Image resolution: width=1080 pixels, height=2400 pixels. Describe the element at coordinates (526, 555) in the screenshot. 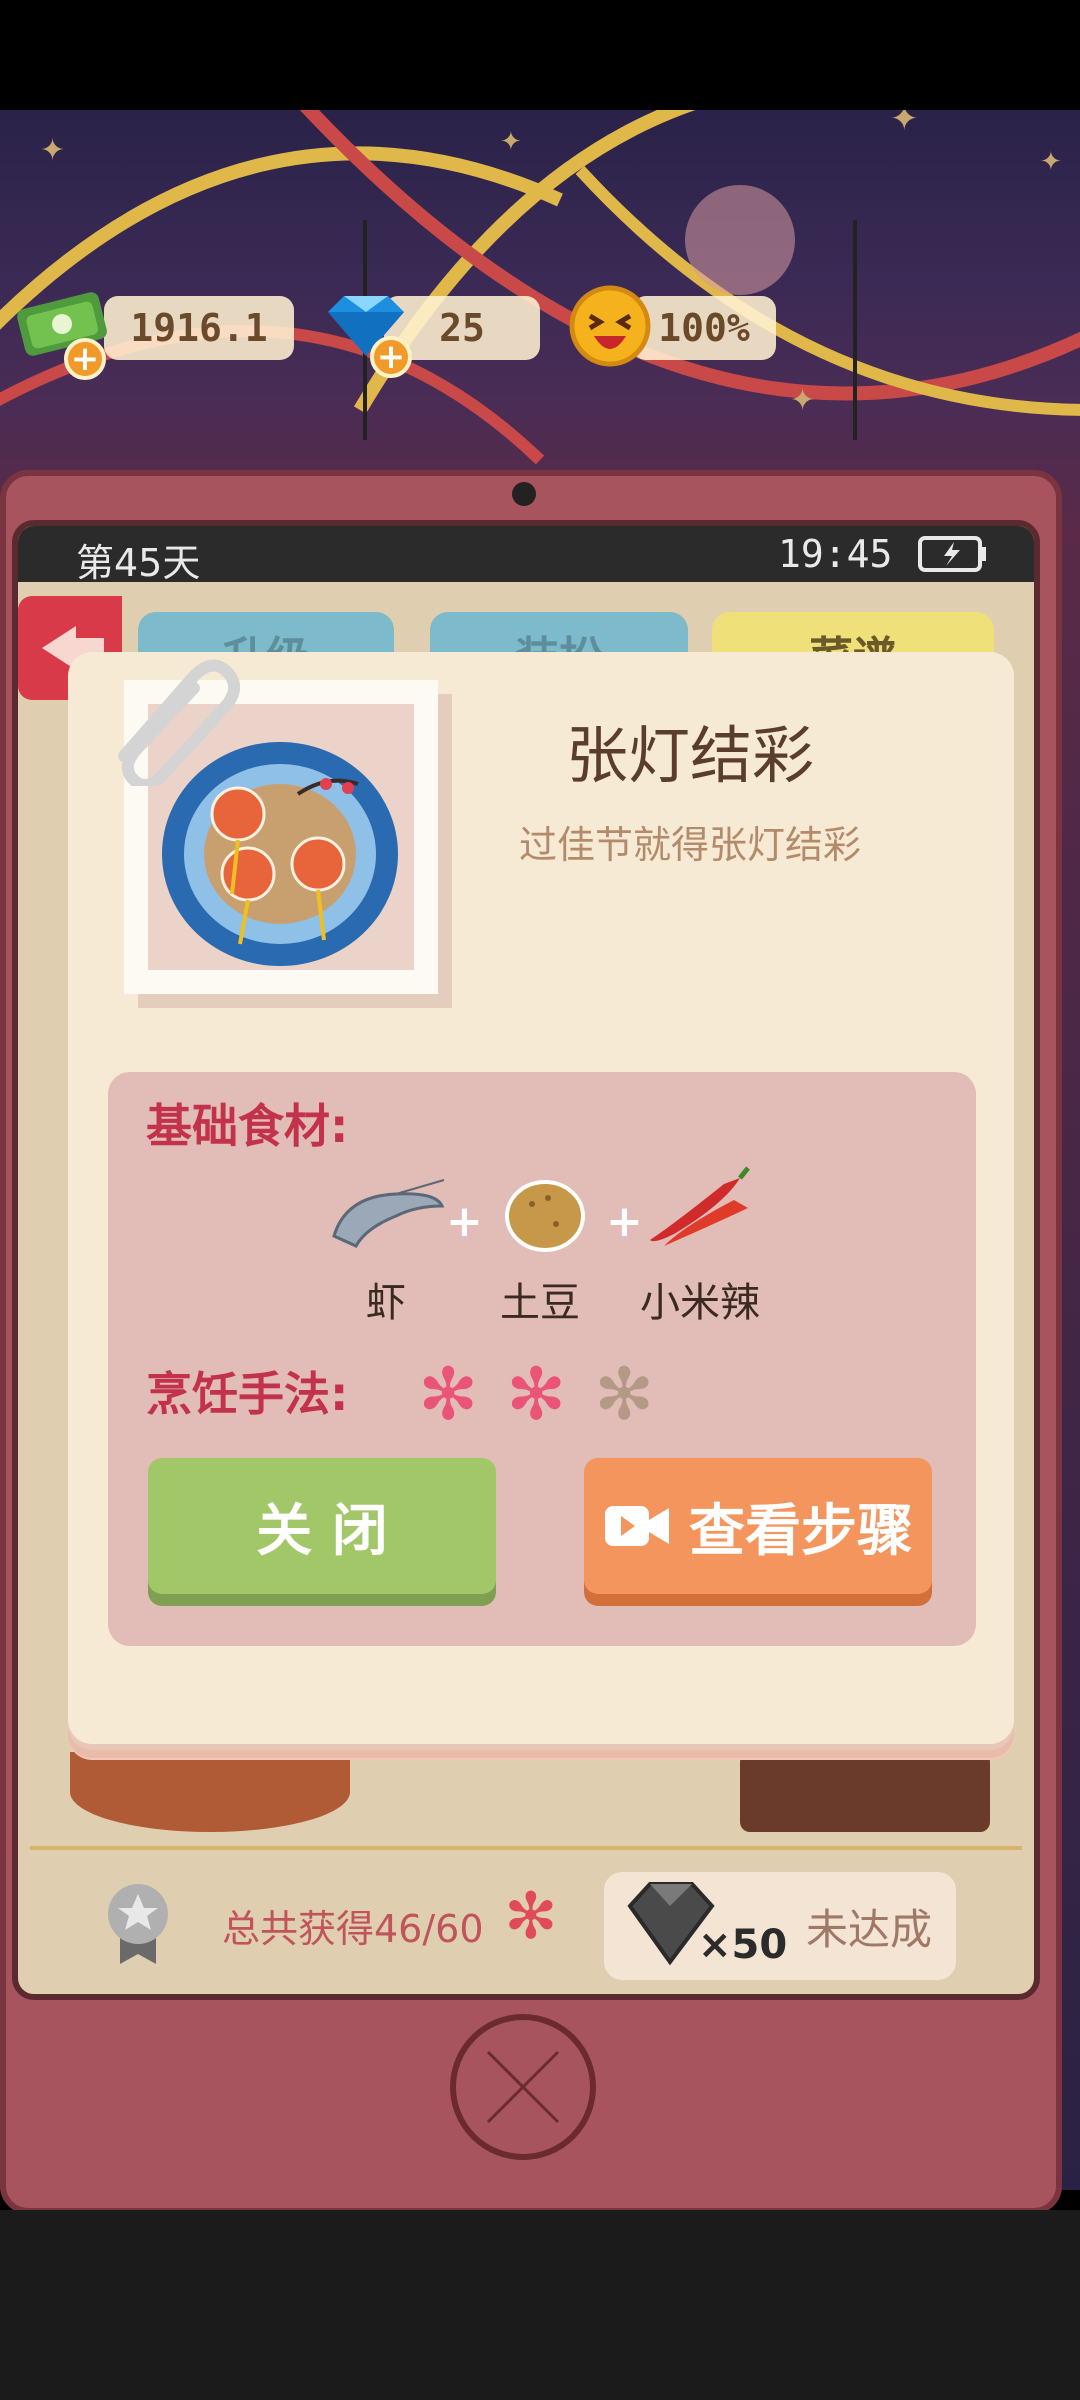

I see `phone-status-bar: 第45天 19:45` at that location.